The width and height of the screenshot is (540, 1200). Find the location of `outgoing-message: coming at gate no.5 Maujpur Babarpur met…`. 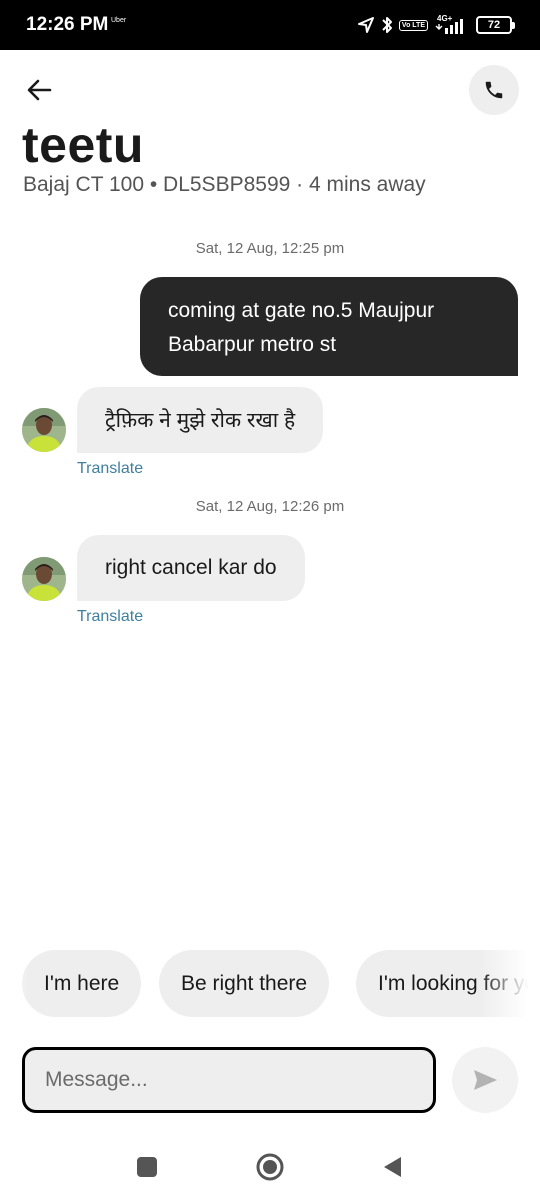

outgoing-message: coming at gate no.5 Maujpur Babarpur met… is located at coordinates (329, 326).